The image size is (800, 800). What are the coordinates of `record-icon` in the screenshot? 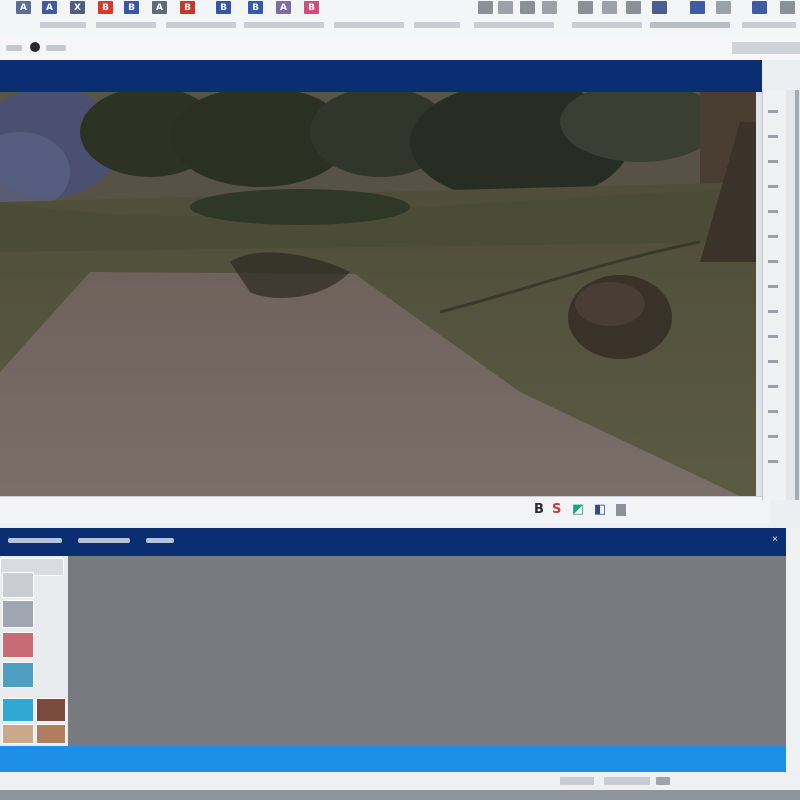 It's located at (35, 47).